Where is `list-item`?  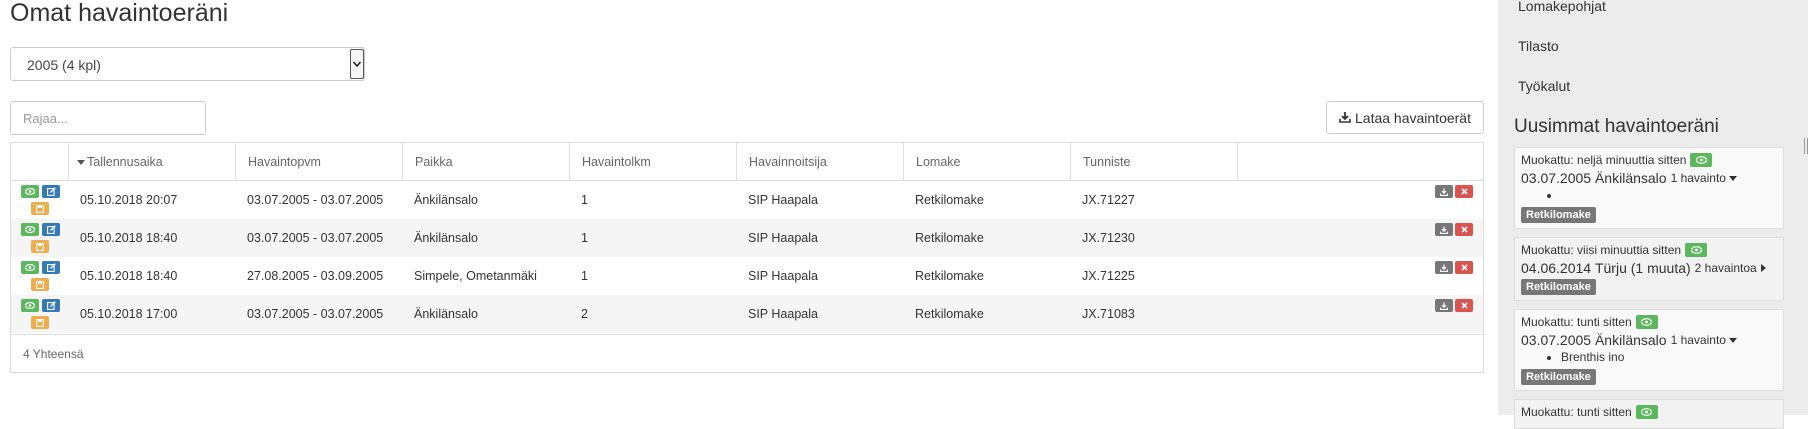 list-item is located at coordinates (1669, 195).